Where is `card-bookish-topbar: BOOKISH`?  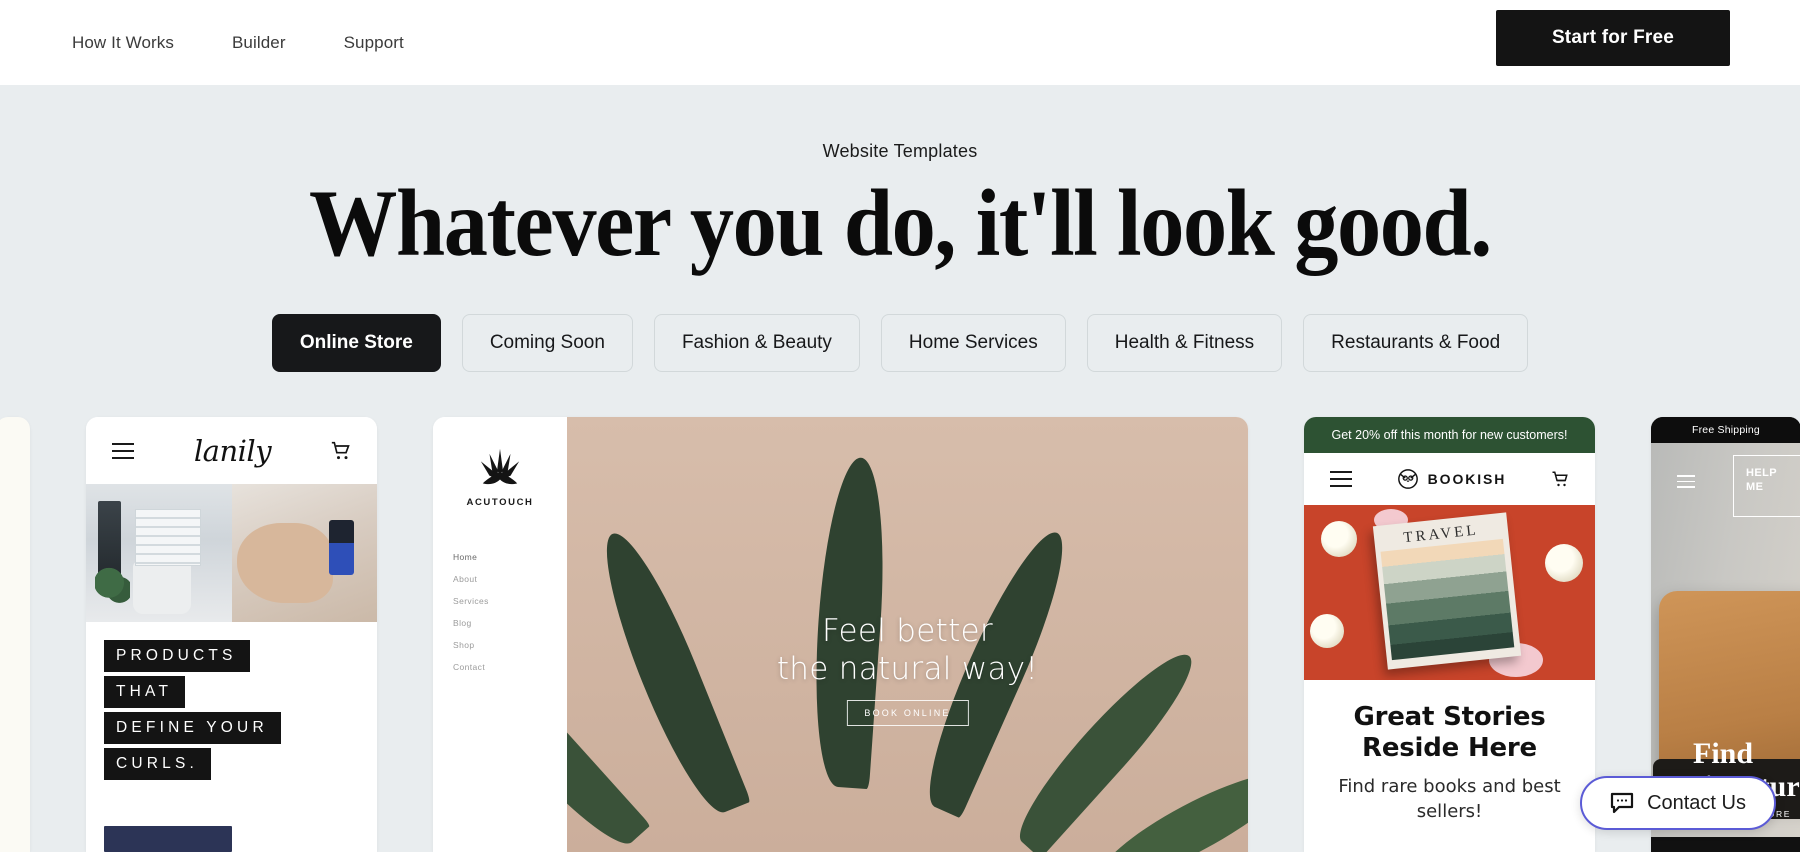 card-bookish-topbar: BOOKISH is located at coordinates (1449, 479).